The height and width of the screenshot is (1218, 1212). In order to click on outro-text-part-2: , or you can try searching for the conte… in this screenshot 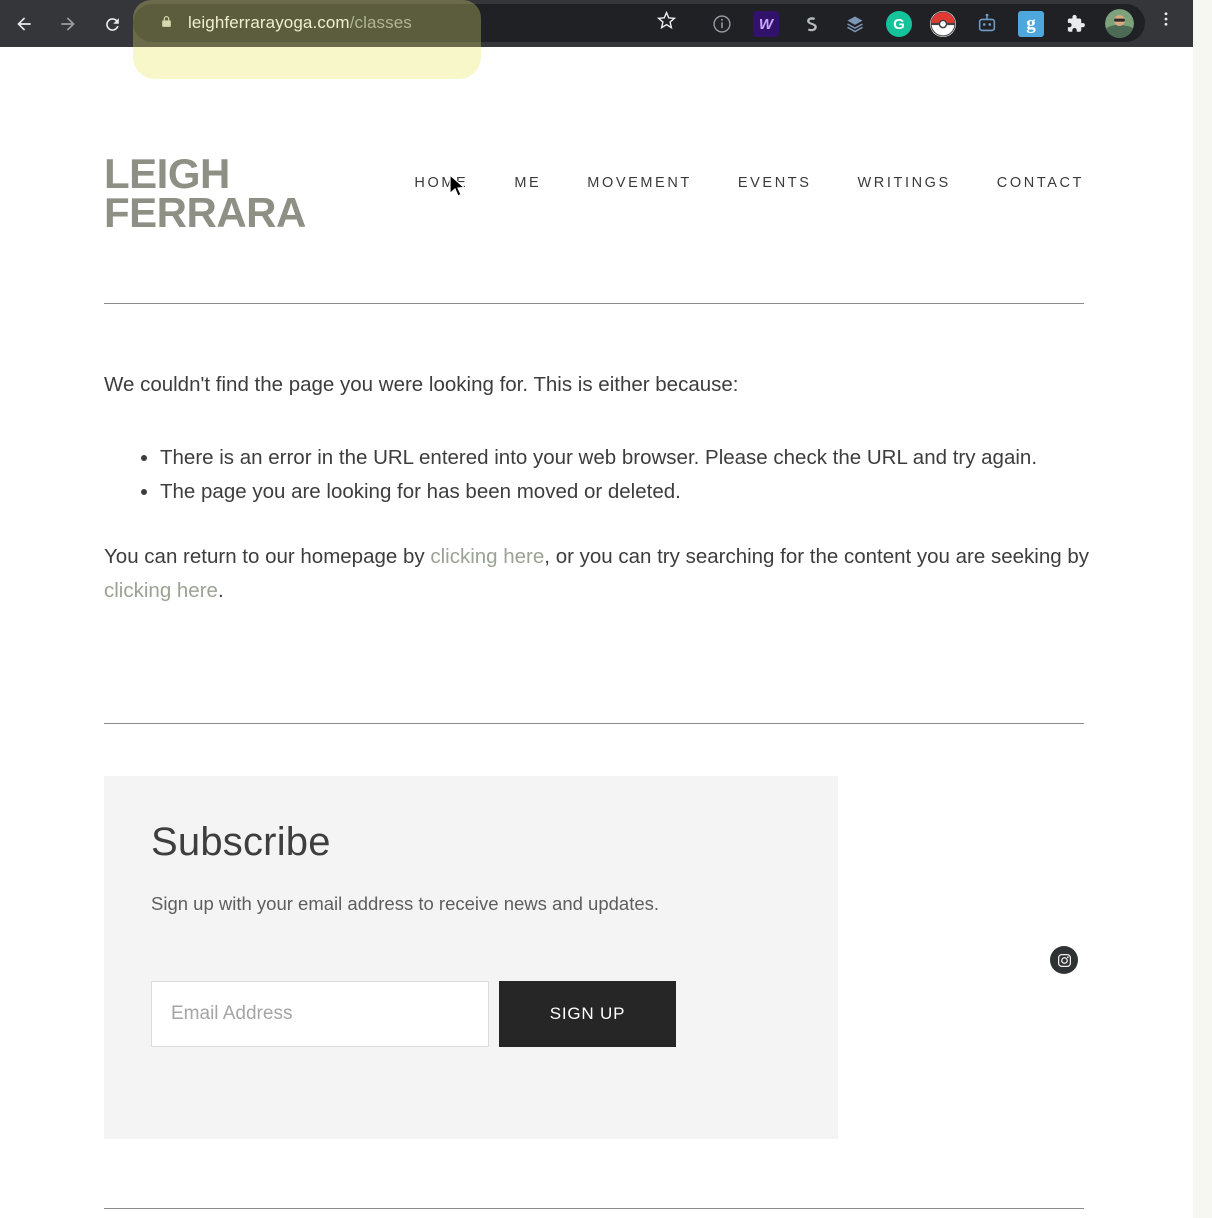, I will do `click(816, 556)`.